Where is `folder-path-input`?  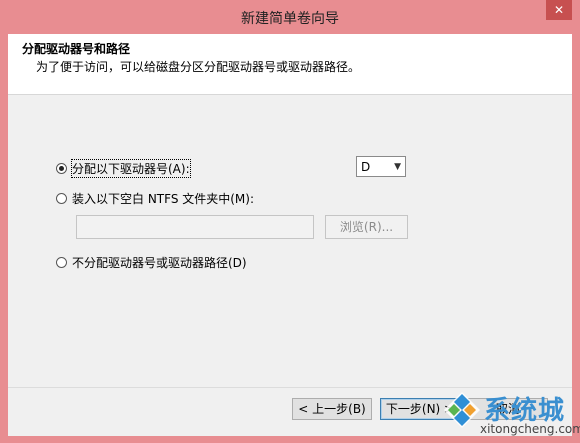
folder-path-input is located at coordinates (195, 227).